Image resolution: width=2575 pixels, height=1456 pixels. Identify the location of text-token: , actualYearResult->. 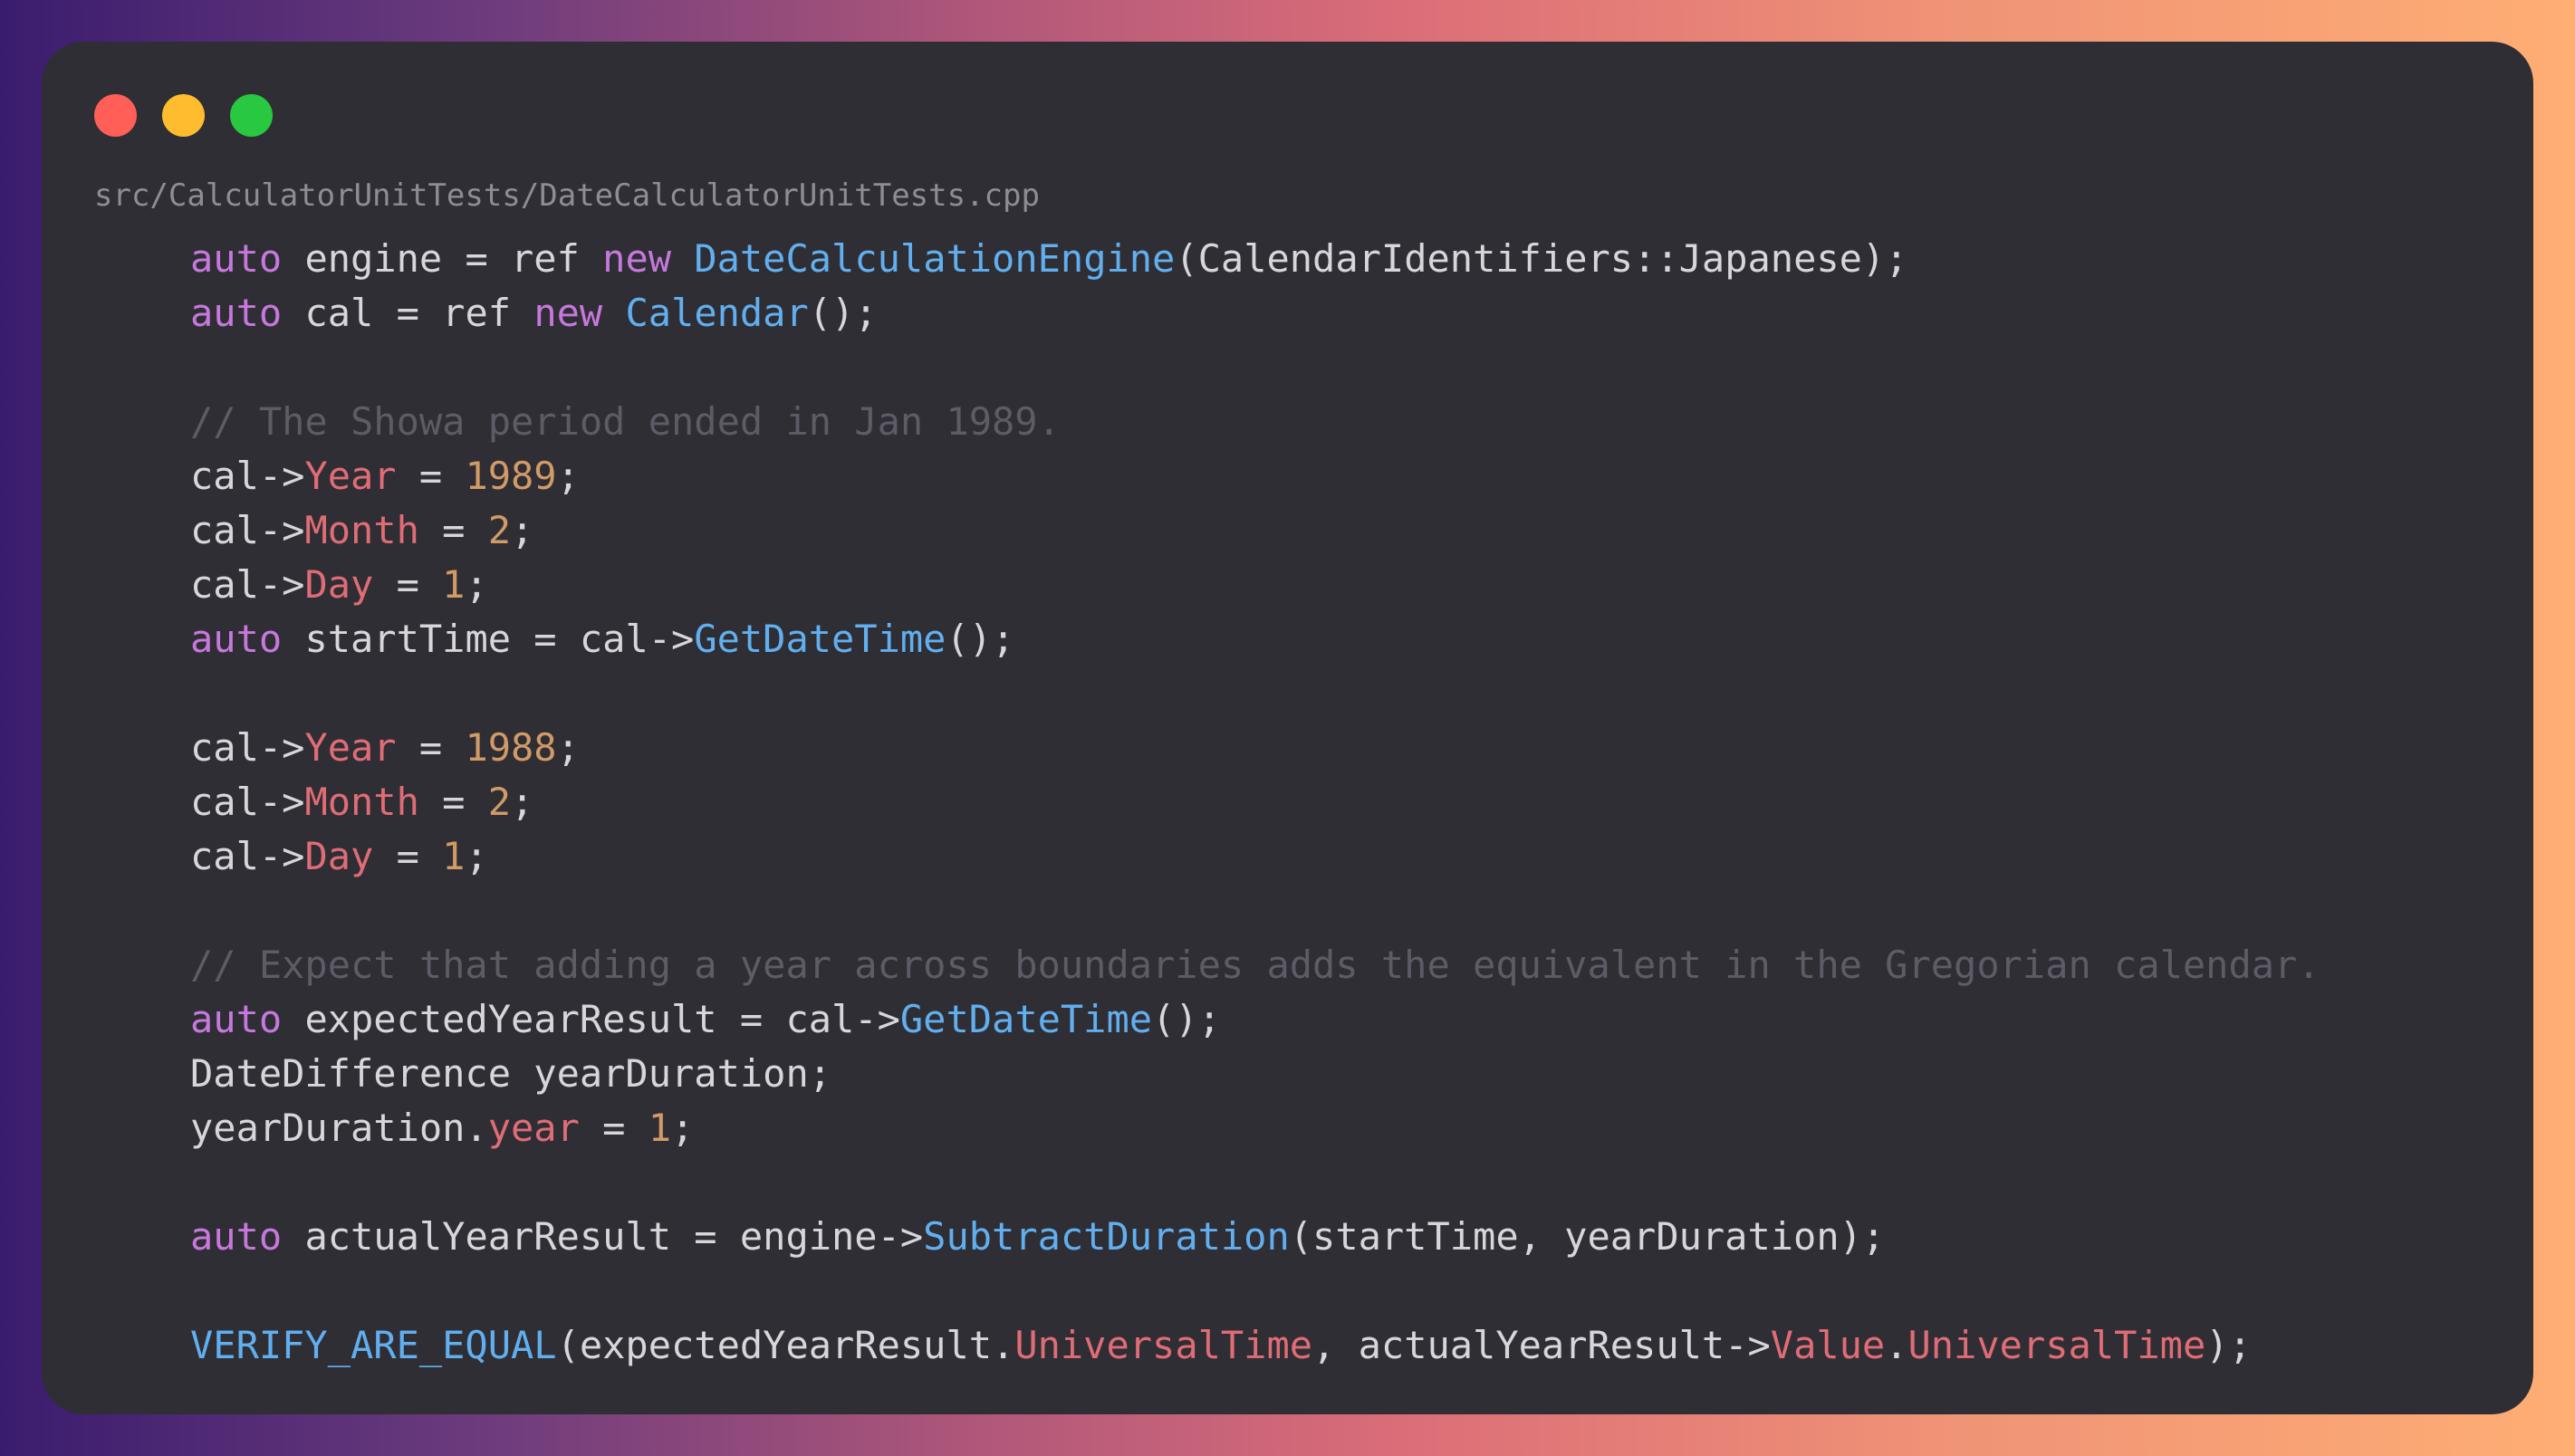
(1541, 1345).